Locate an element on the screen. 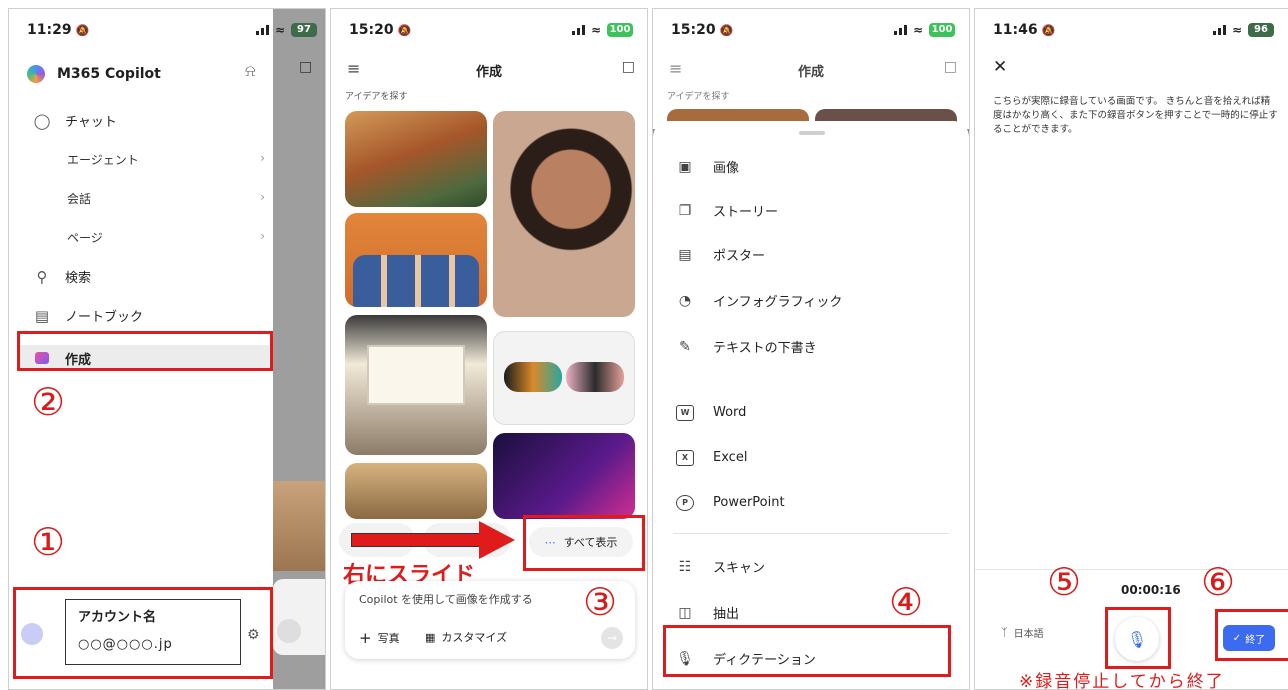 The height and width of the screenshot is (690, 1288). status-icons: ≈ 97 is located at coordinates (286, 30).